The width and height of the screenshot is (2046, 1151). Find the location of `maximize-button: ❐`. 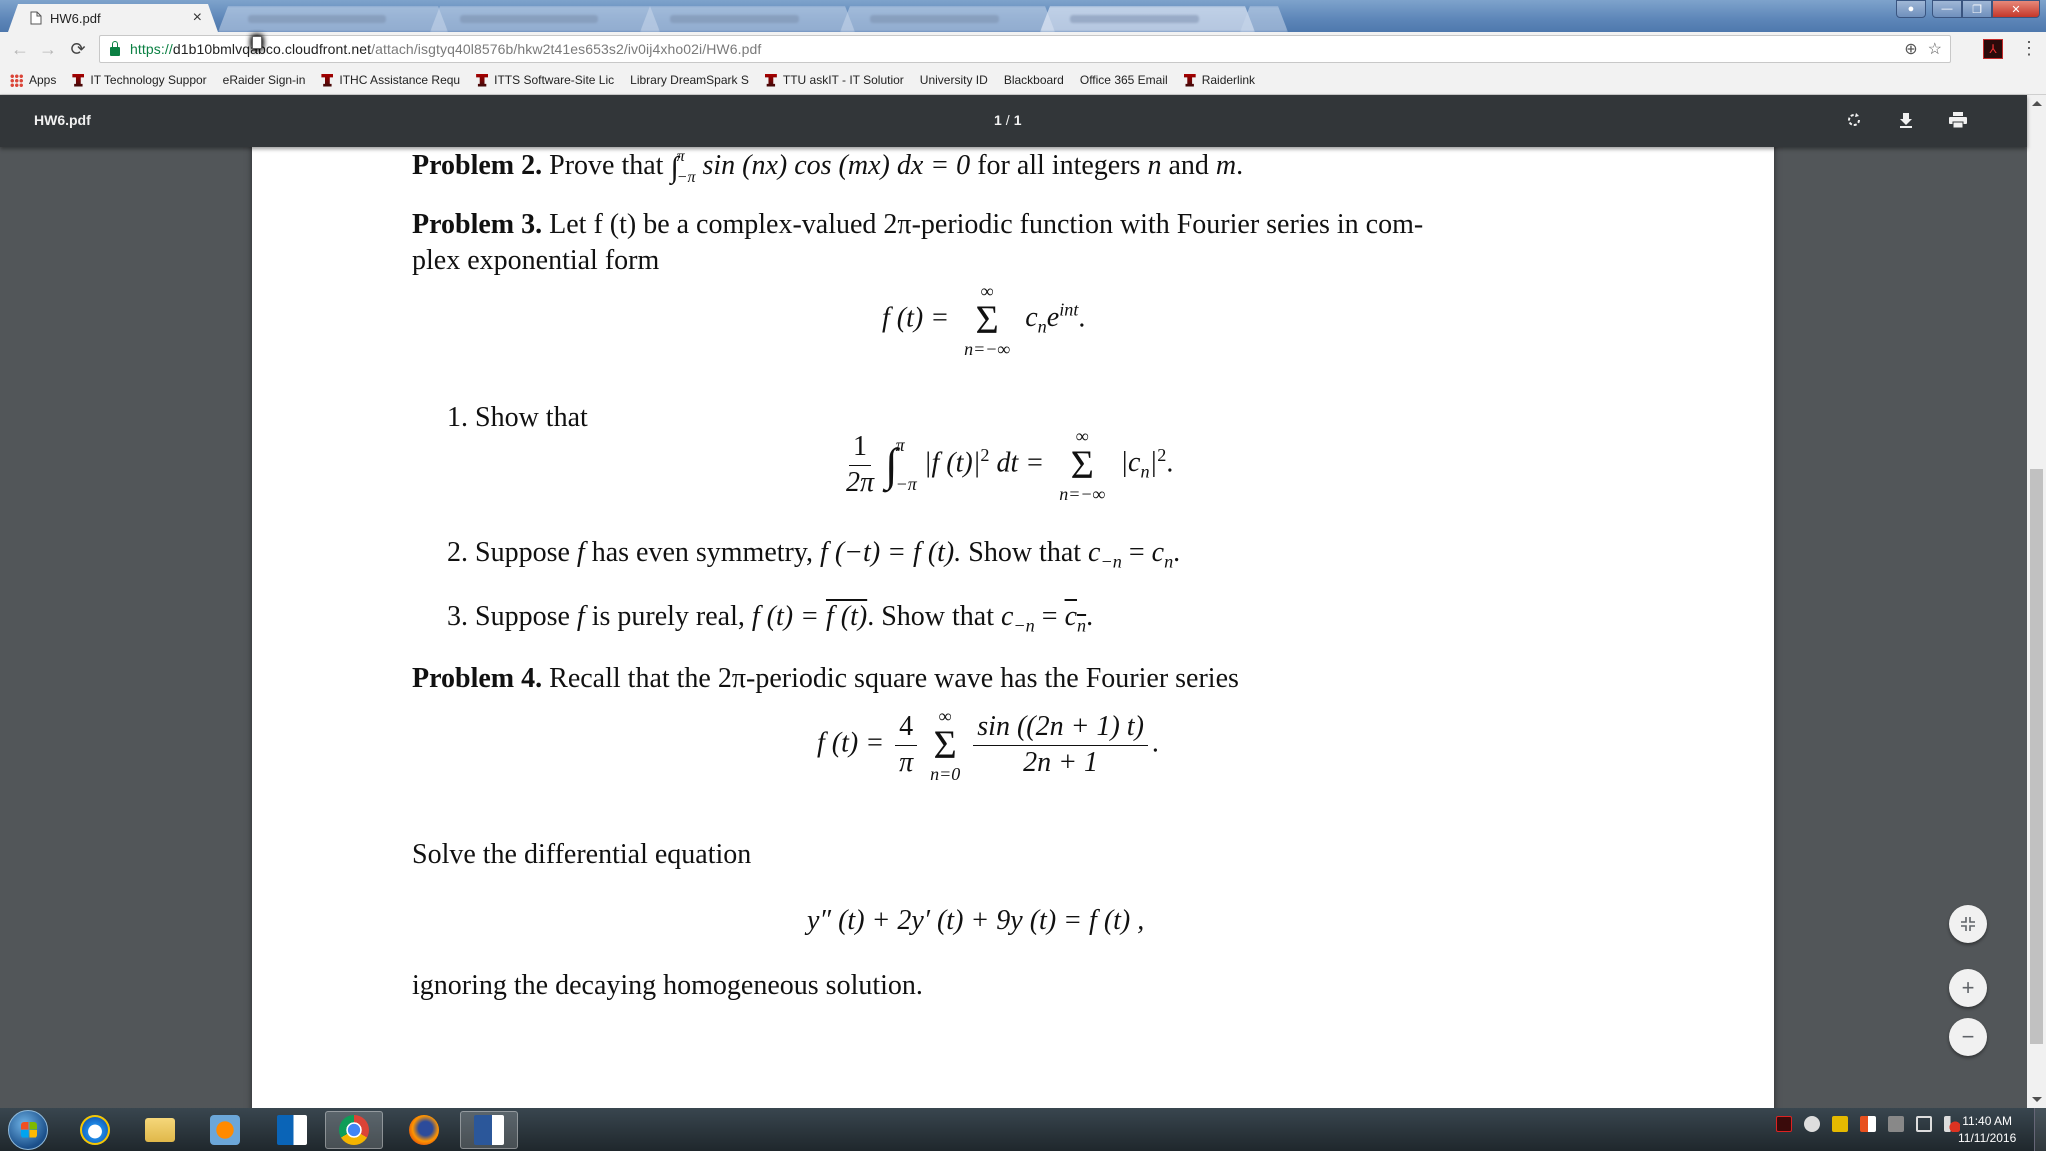

maximize-button: ❐ is located at coordinates (1977, 9).